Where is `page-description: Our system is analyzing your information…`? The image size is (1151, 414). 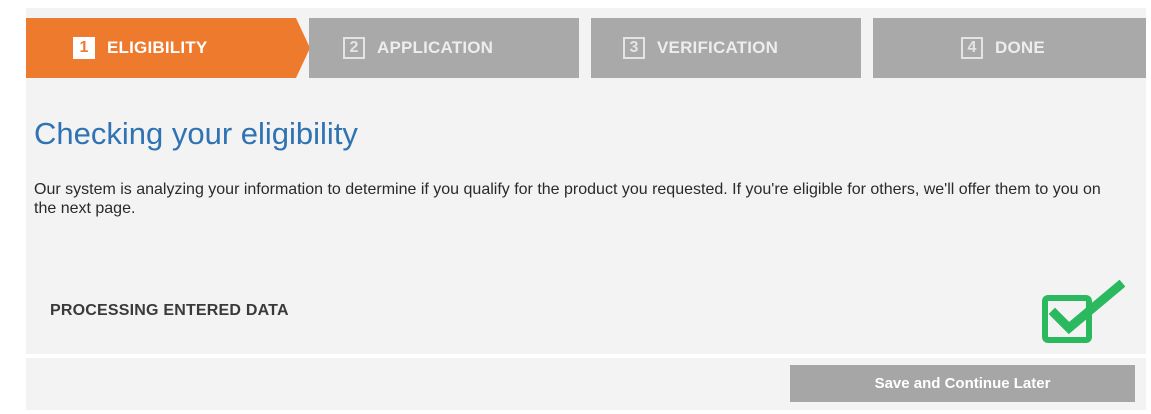 page-description: Our system is analyzing your information… is located at coordinates (567, 199).